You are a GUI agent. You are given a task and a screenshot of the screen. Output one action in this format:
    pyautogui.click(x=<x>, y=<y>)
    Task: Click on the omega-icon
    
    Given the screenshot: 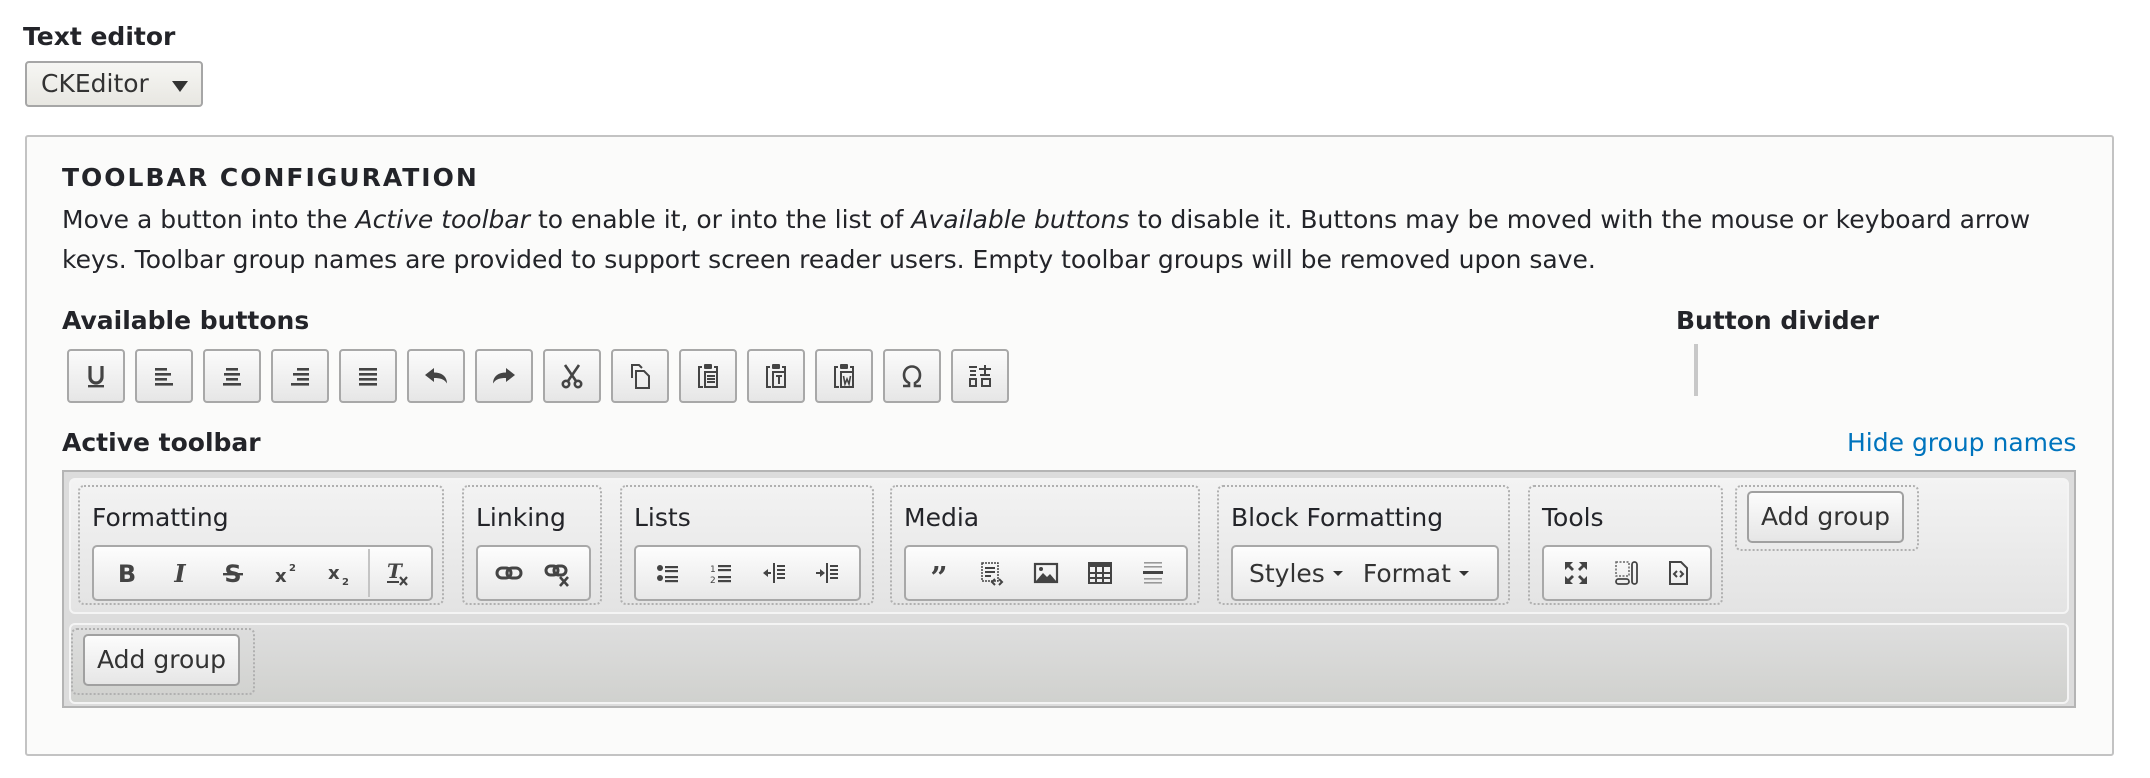 What is the action you would take?
    pyautogui.click(x=912, y=376)
    